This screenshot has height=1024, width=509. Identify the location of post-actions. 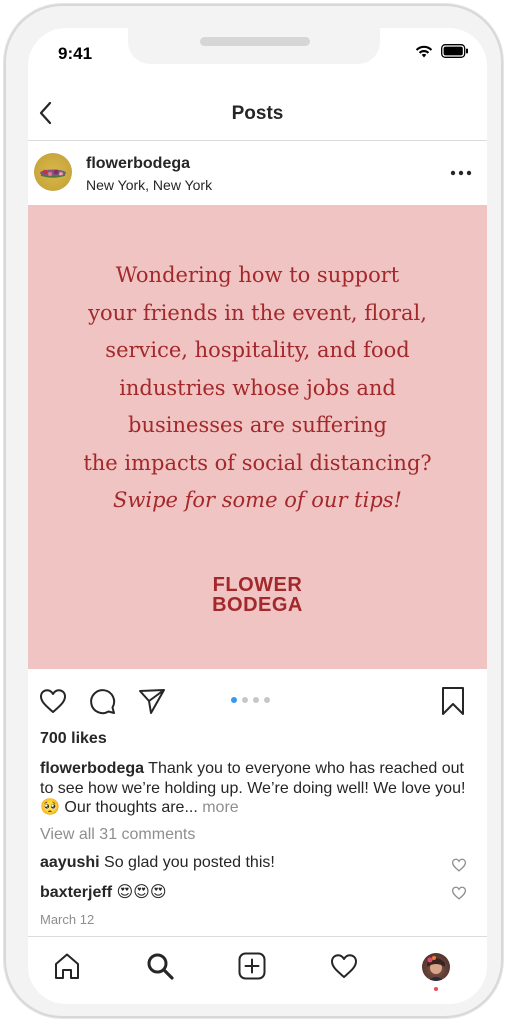
(257, 700).